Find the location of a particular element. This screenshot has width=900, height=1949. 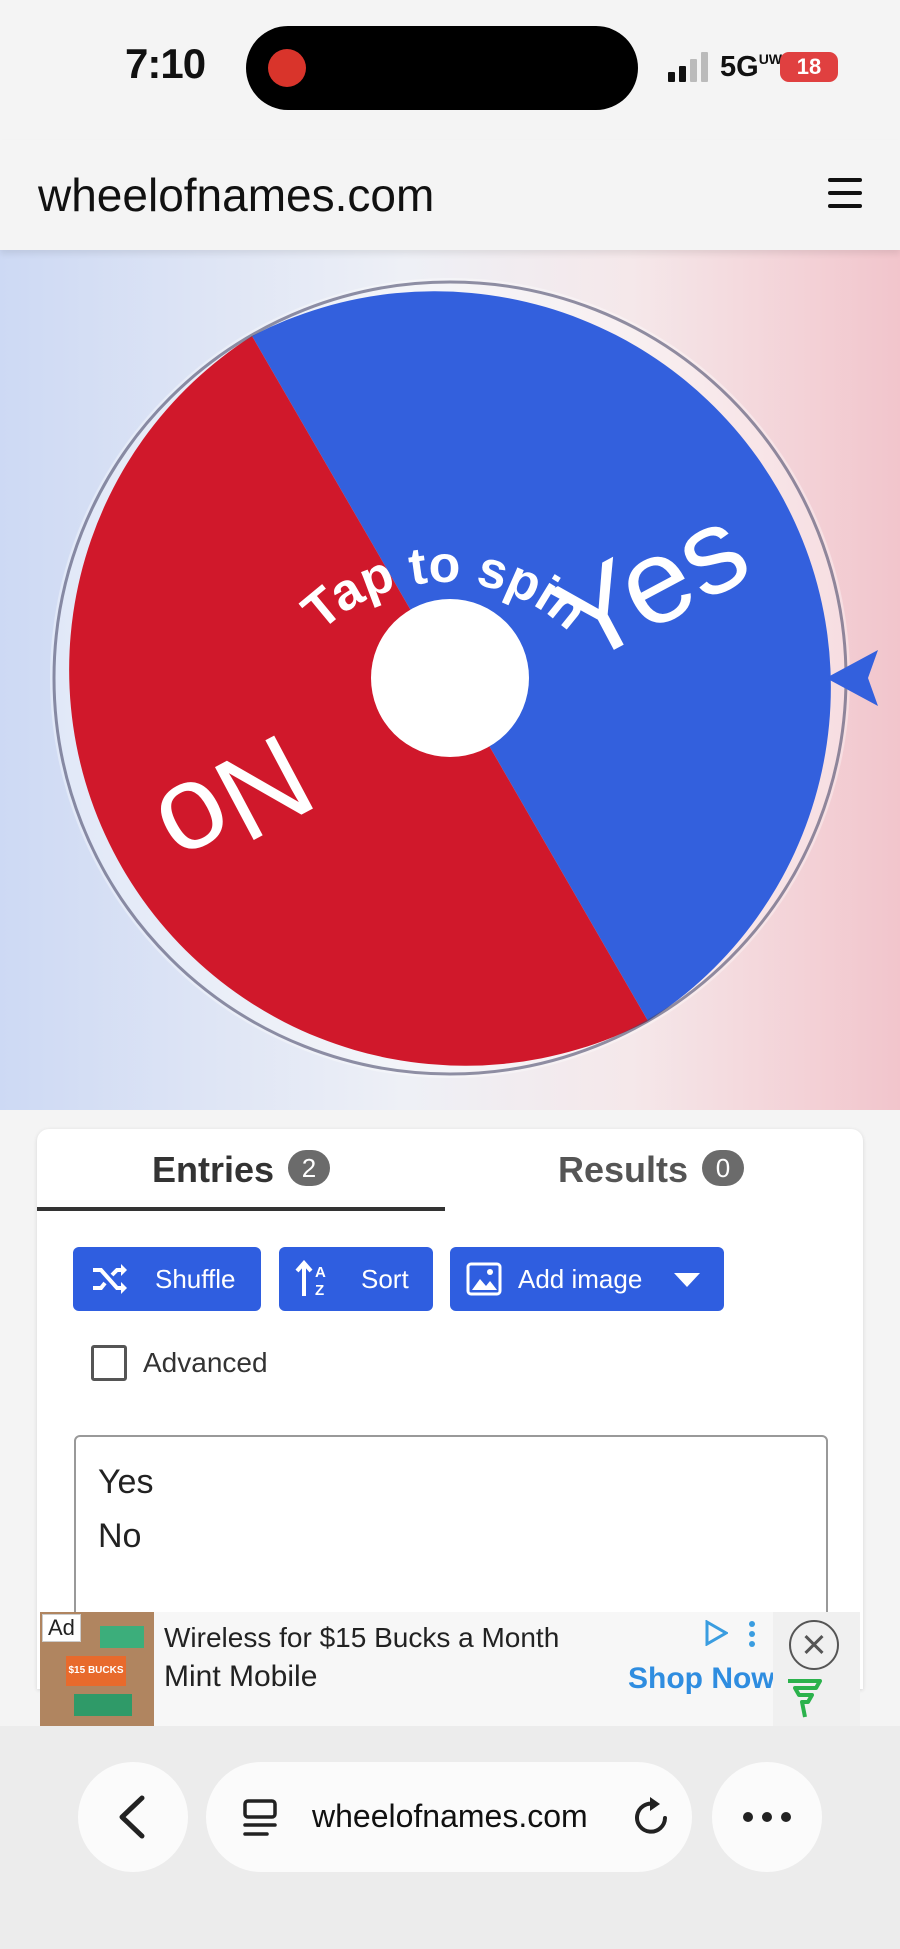

url-text: wheelofnames.com is located at coordinates (450, 1816).